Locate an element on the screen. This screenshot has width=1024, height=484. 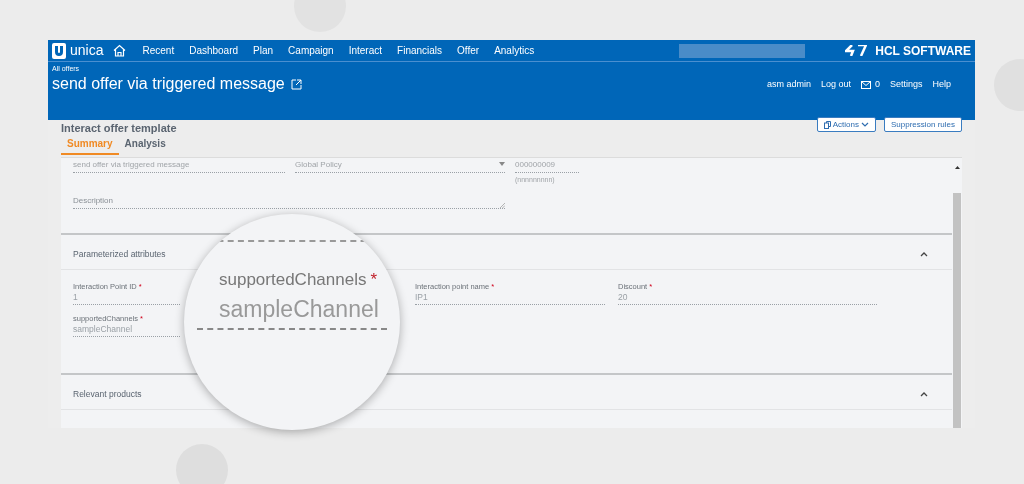
scroll-up-icon is located at coordinates (957, 167).